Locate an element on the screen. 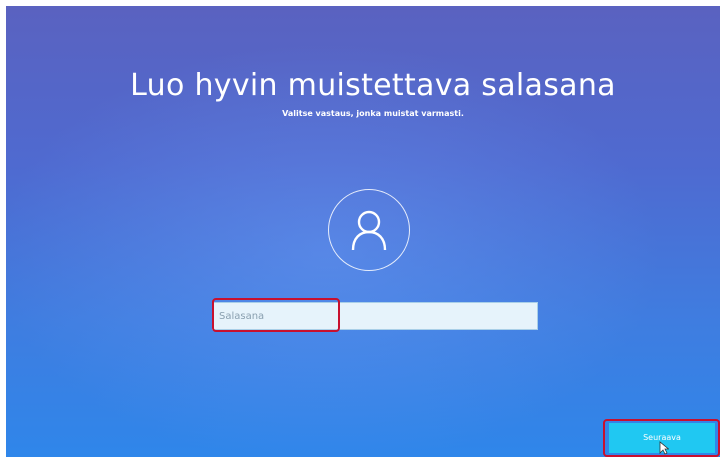 Image resolution: width=720 pixels, height=457 pixels. user-icon is located at coordinates (369, 230).